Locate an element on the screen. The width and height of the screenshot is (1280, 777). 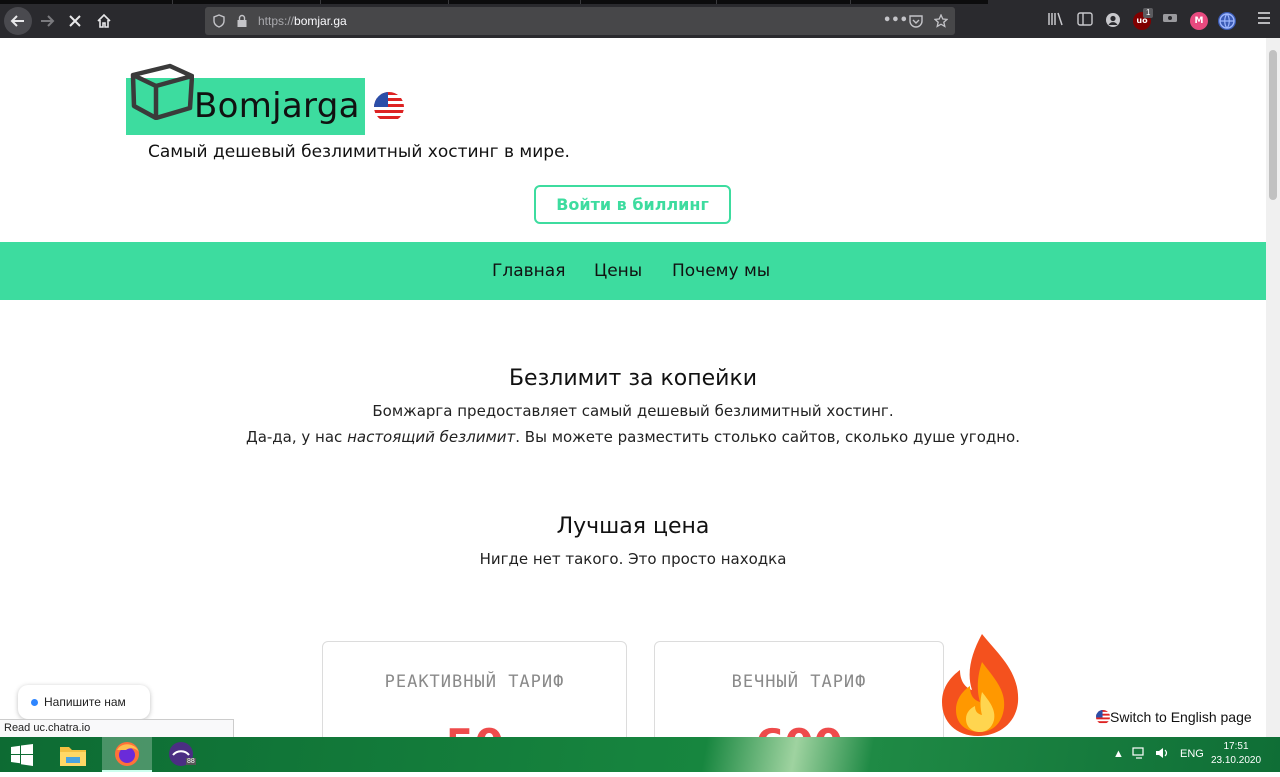
switch-english-link: Switch to English page is located at coordinates (1174, 717).